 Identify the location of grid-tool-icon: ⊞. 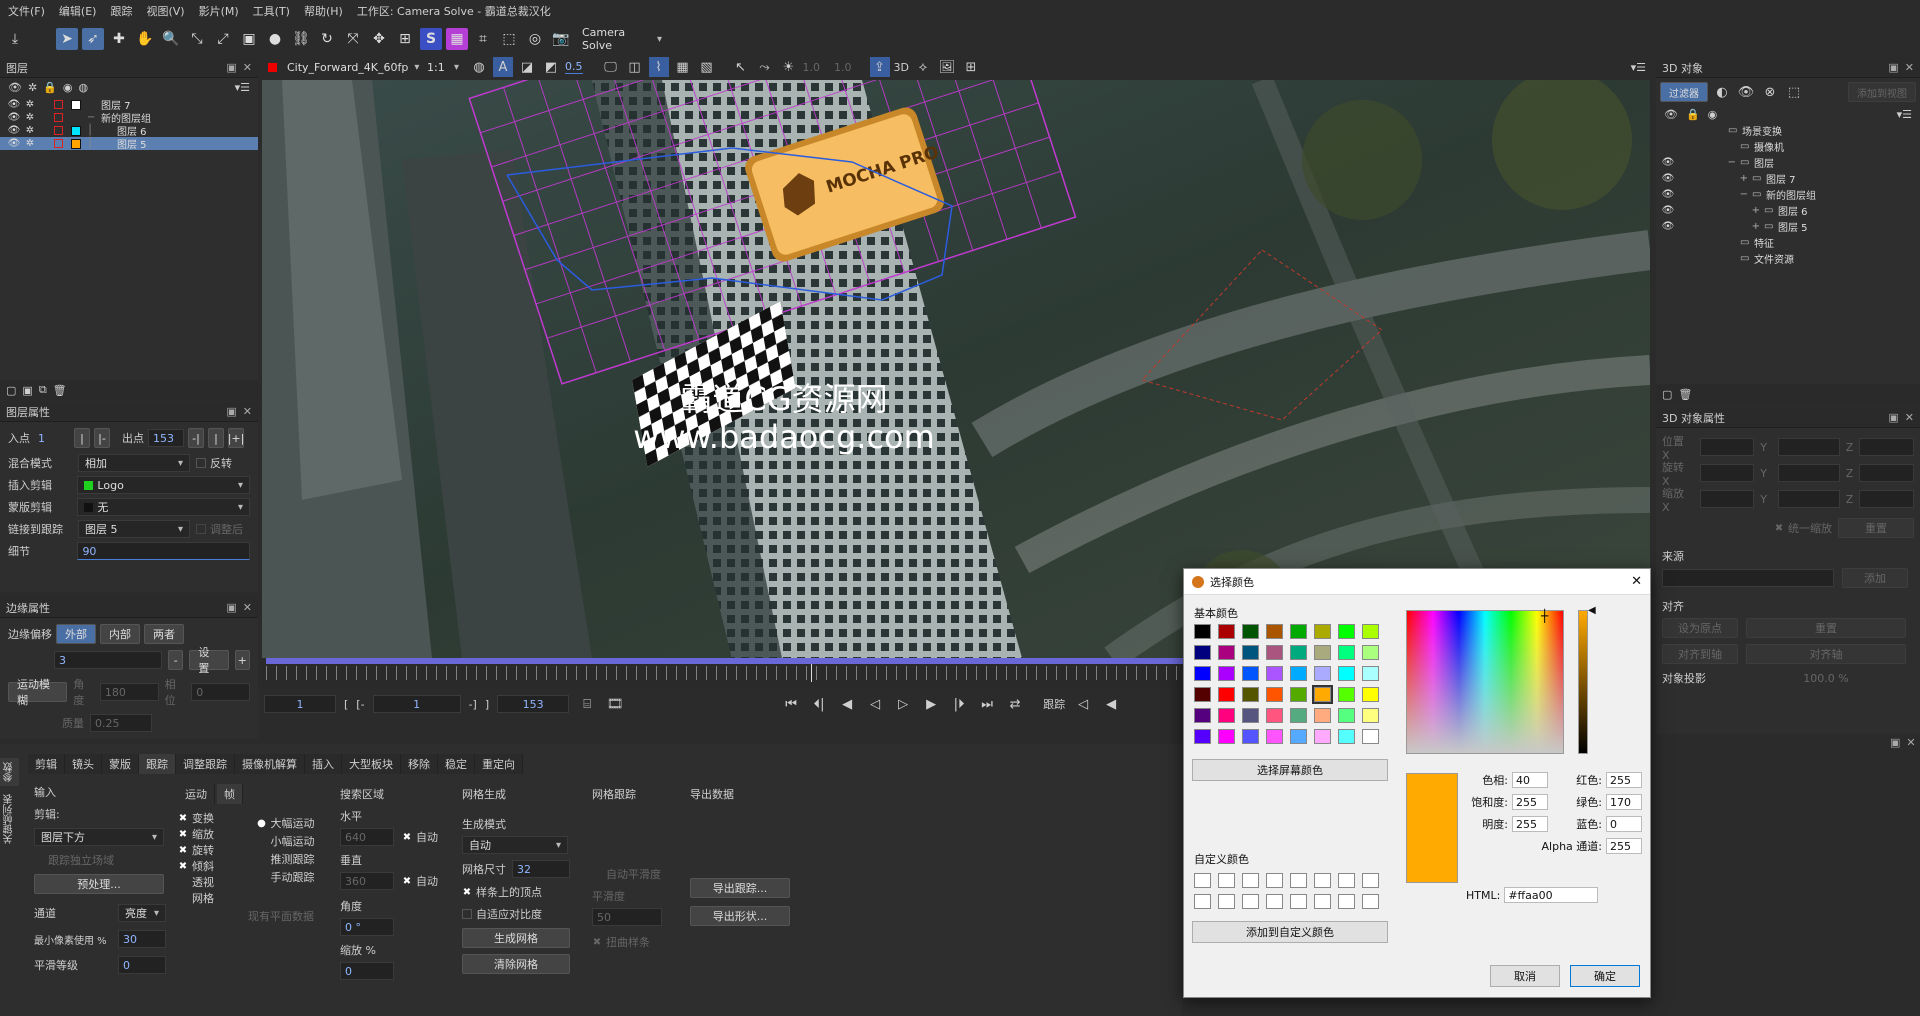
(405, 39).